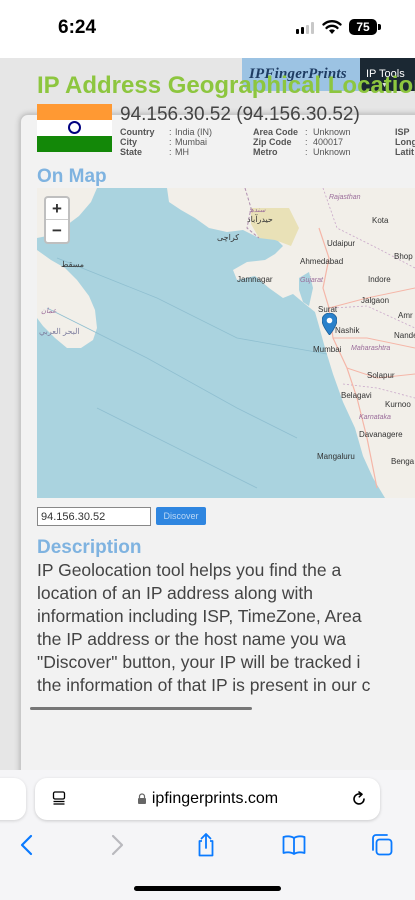  Describe the element at coordinates (228, 237) in the screenshot. I see `map-label: کراچی` at that location.